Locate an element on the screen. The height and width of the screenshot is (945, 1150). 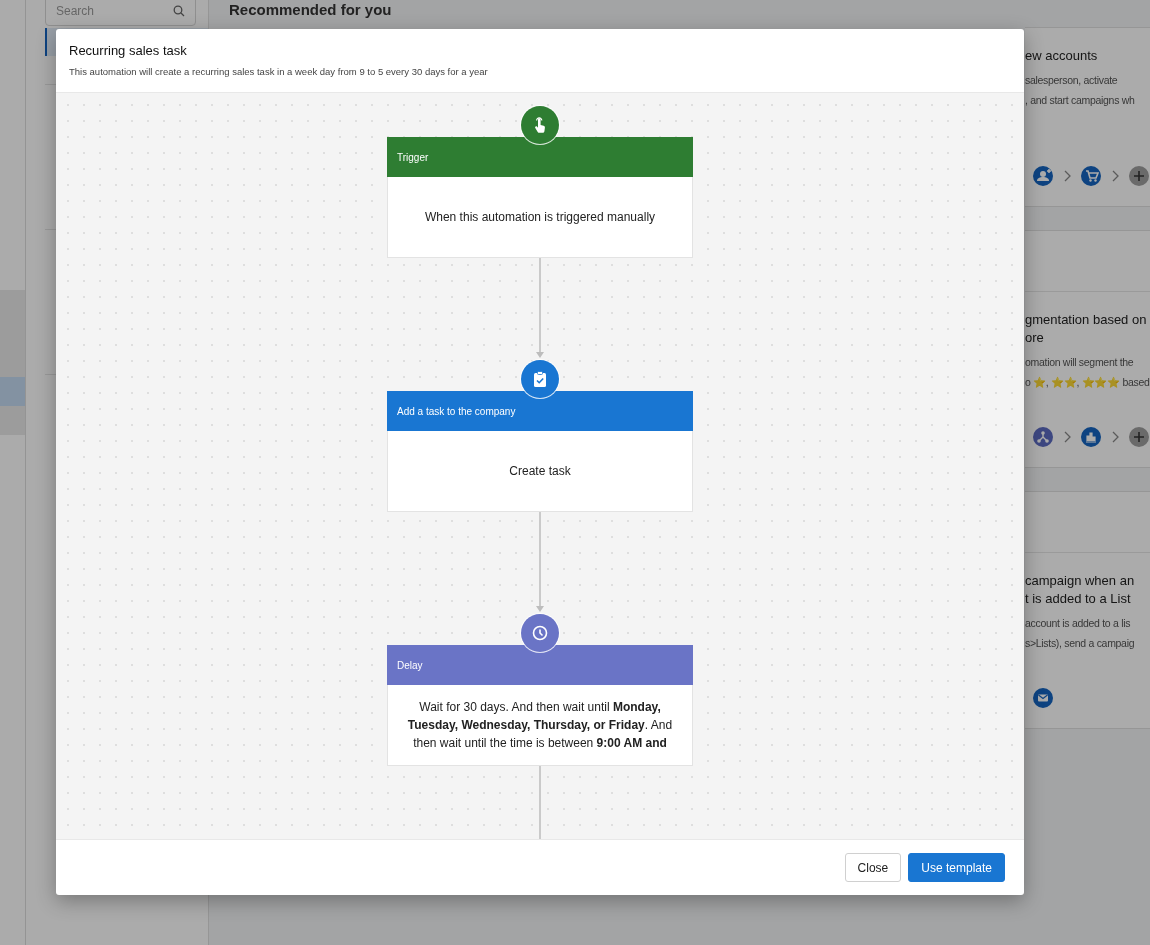
step-header: Delay is located at coordinates (540, 665).